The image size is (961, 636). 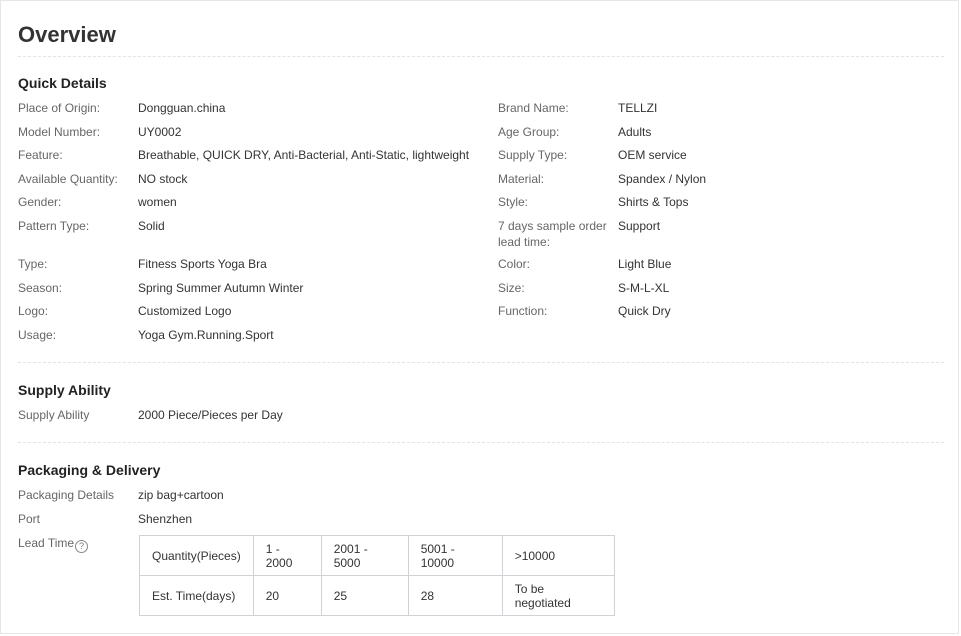 What do you see at coordinates (206, 335) in the screenshot?
I see `detail-value: Yoga Gym.Running.Sport` at bounding box center [206, 335].